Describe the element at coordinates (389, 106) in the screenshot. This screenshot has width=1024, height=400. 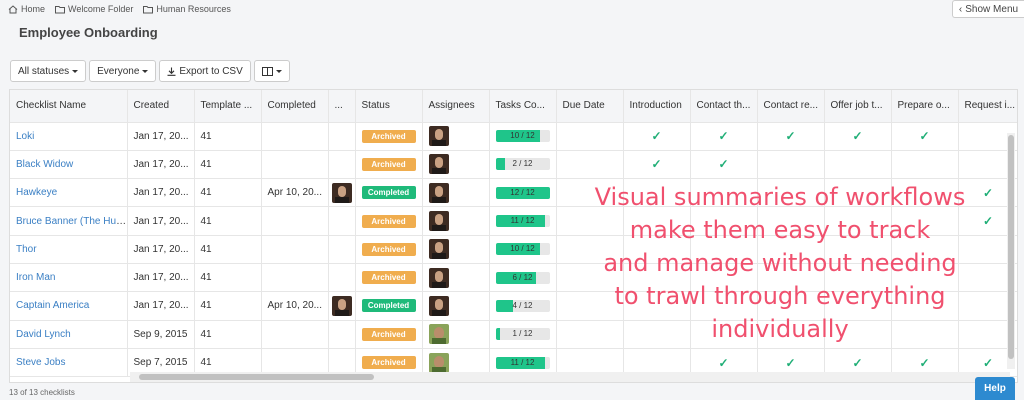
I see `column-header: Status` at that location.